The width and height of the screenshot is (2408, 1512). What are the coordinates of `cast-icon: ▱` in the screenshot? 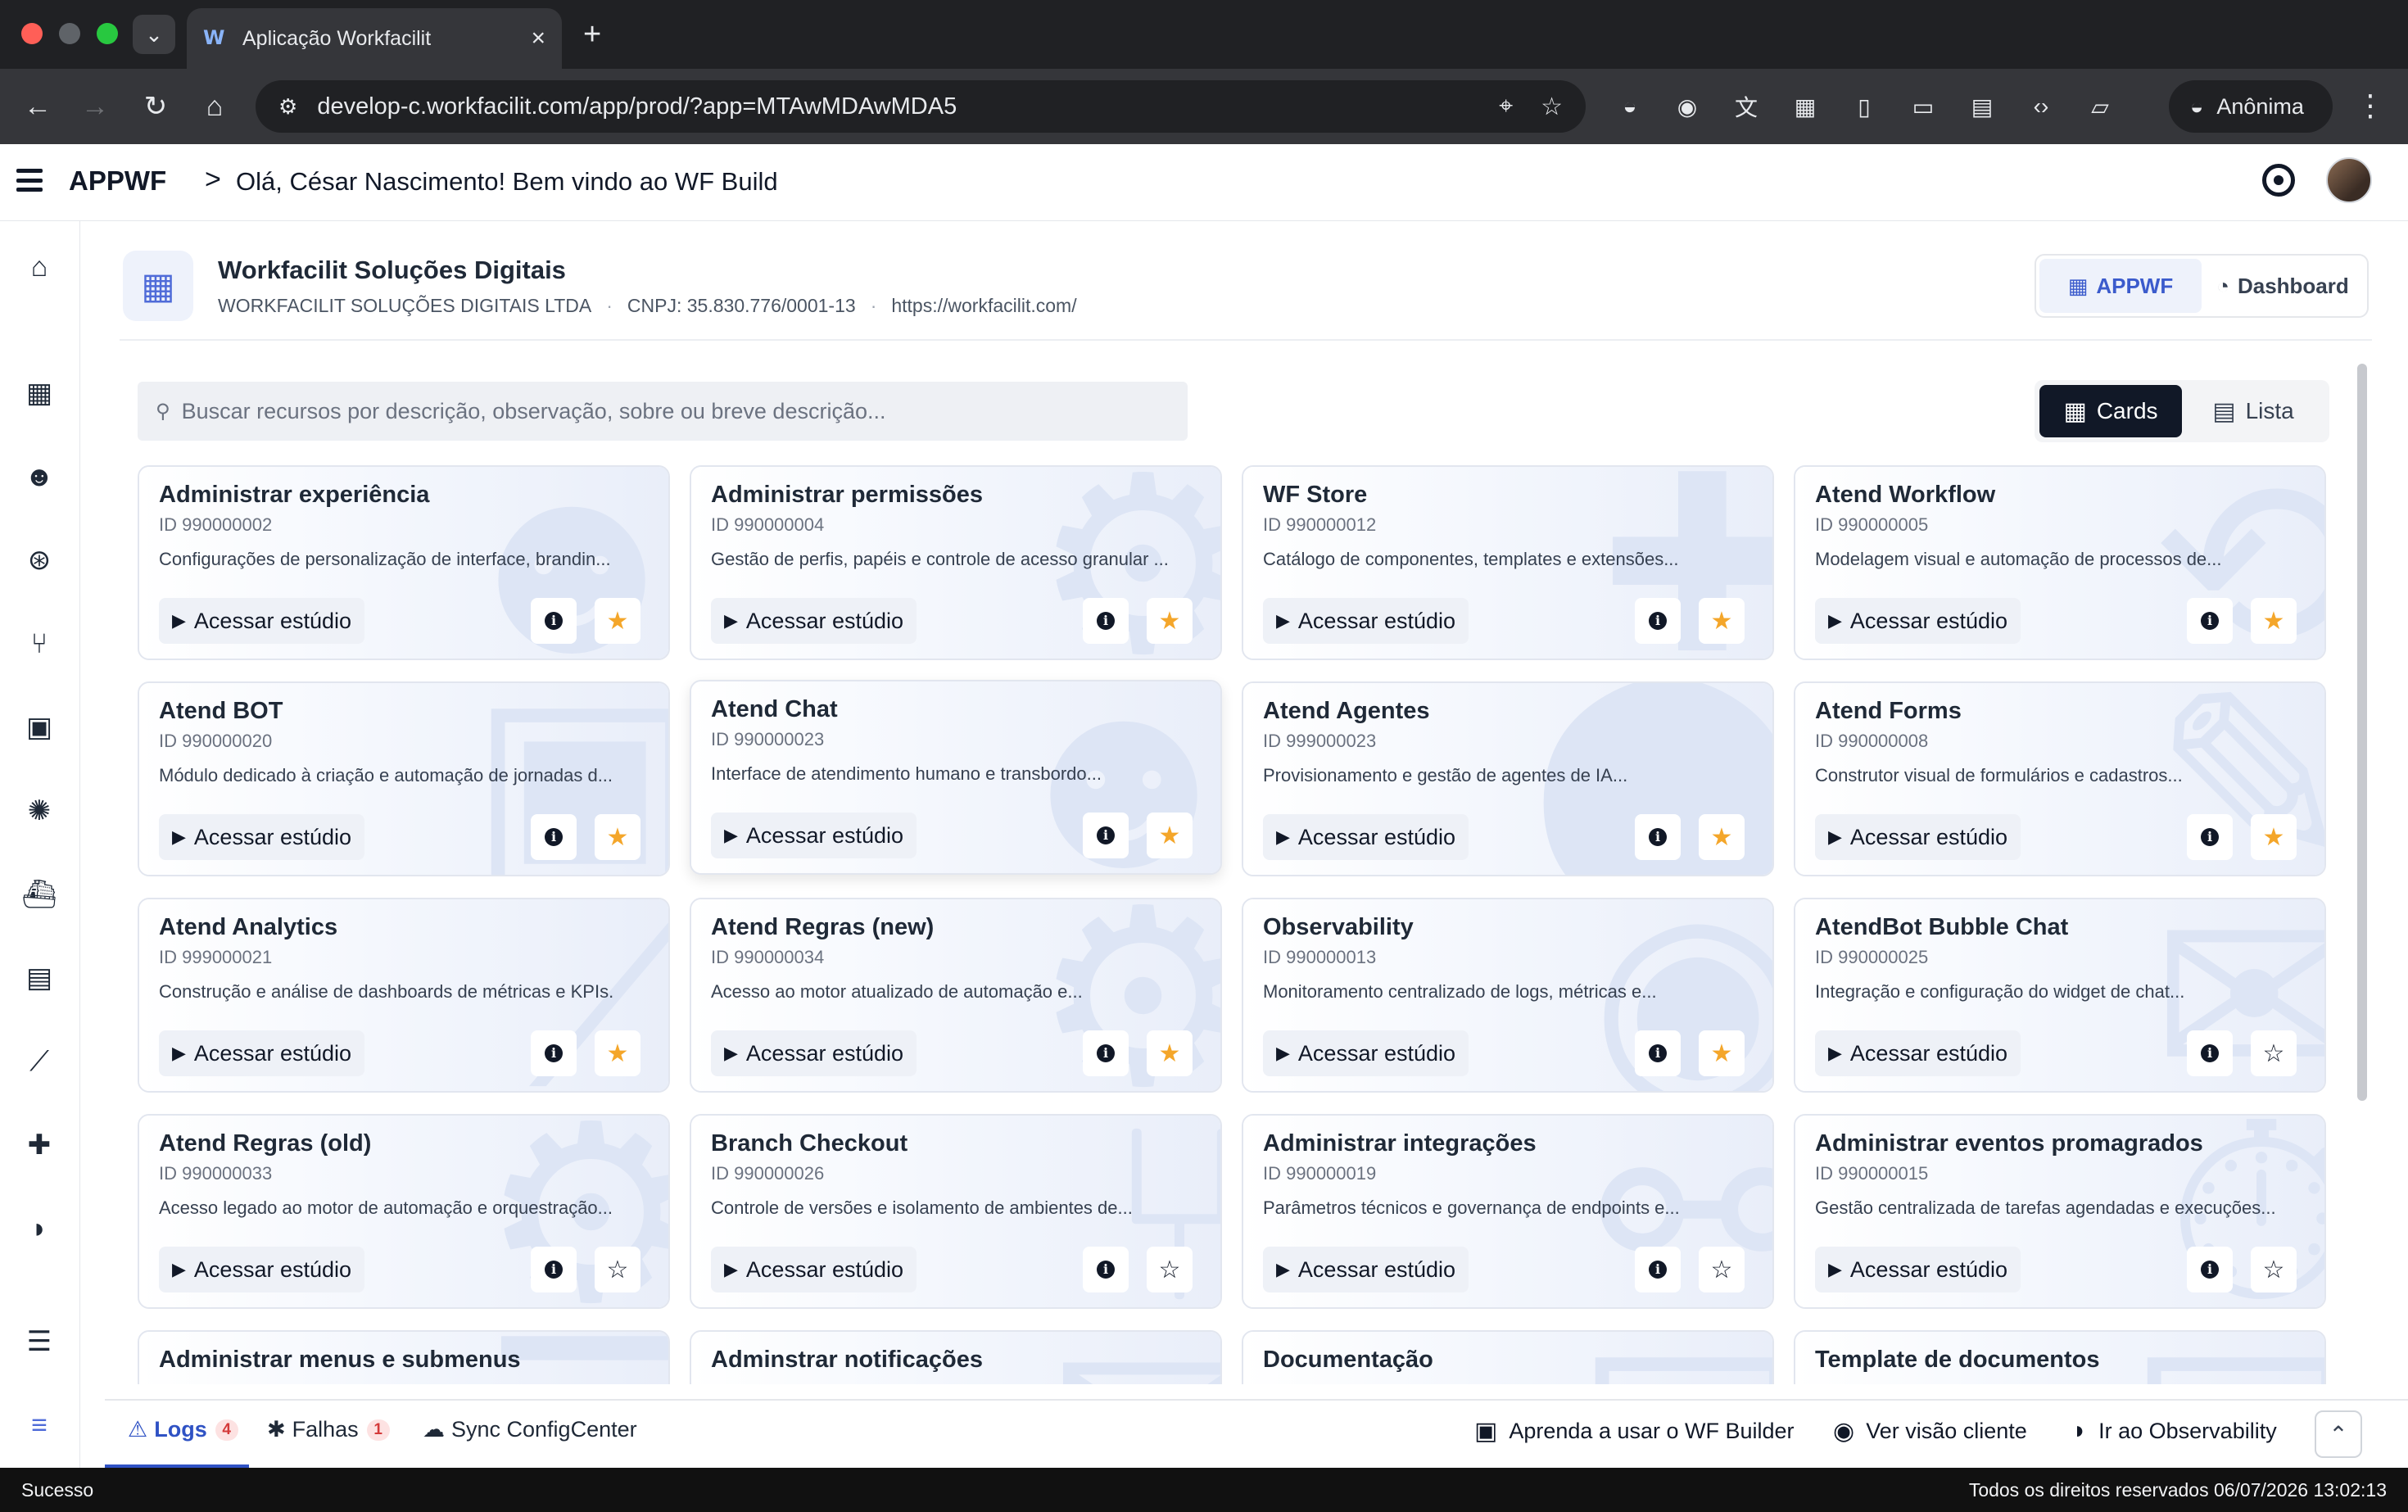 It's located at (2100, 106).